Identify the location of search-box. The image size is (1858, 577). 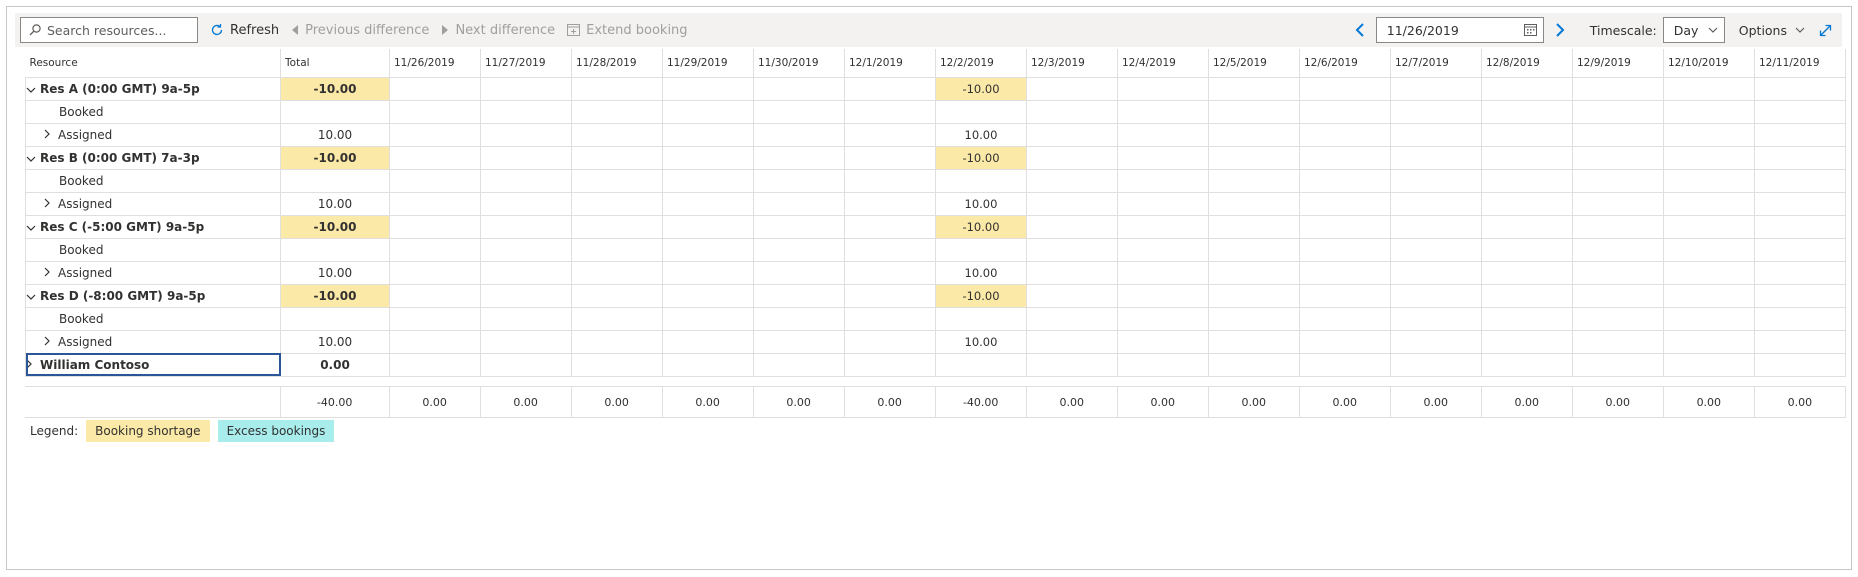
(109, 30).